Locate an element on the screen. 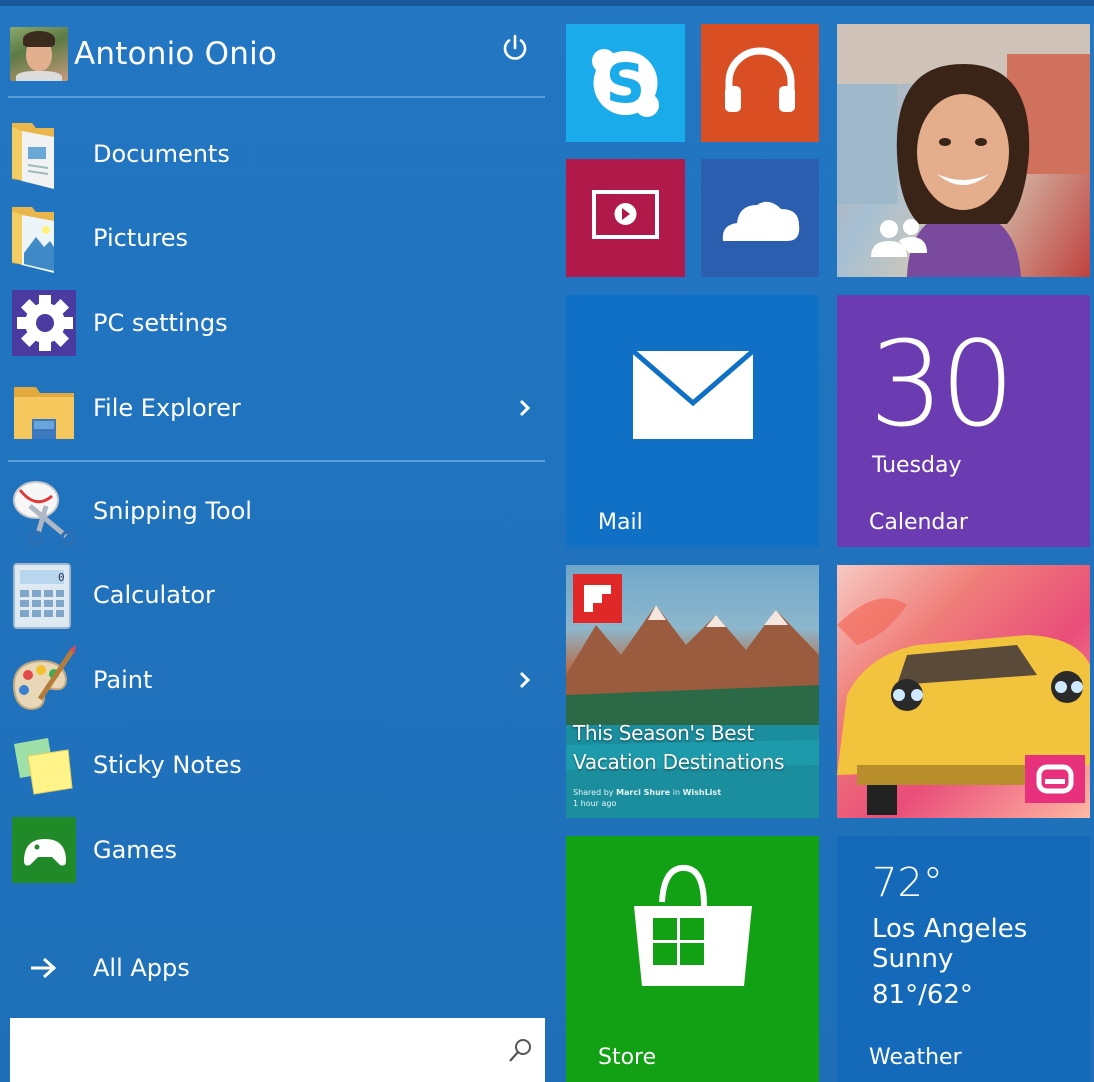 Image resolution: width=1094 pixels, height=1082 pixels. file-explorer-icon is located at coordinates (43, 408).